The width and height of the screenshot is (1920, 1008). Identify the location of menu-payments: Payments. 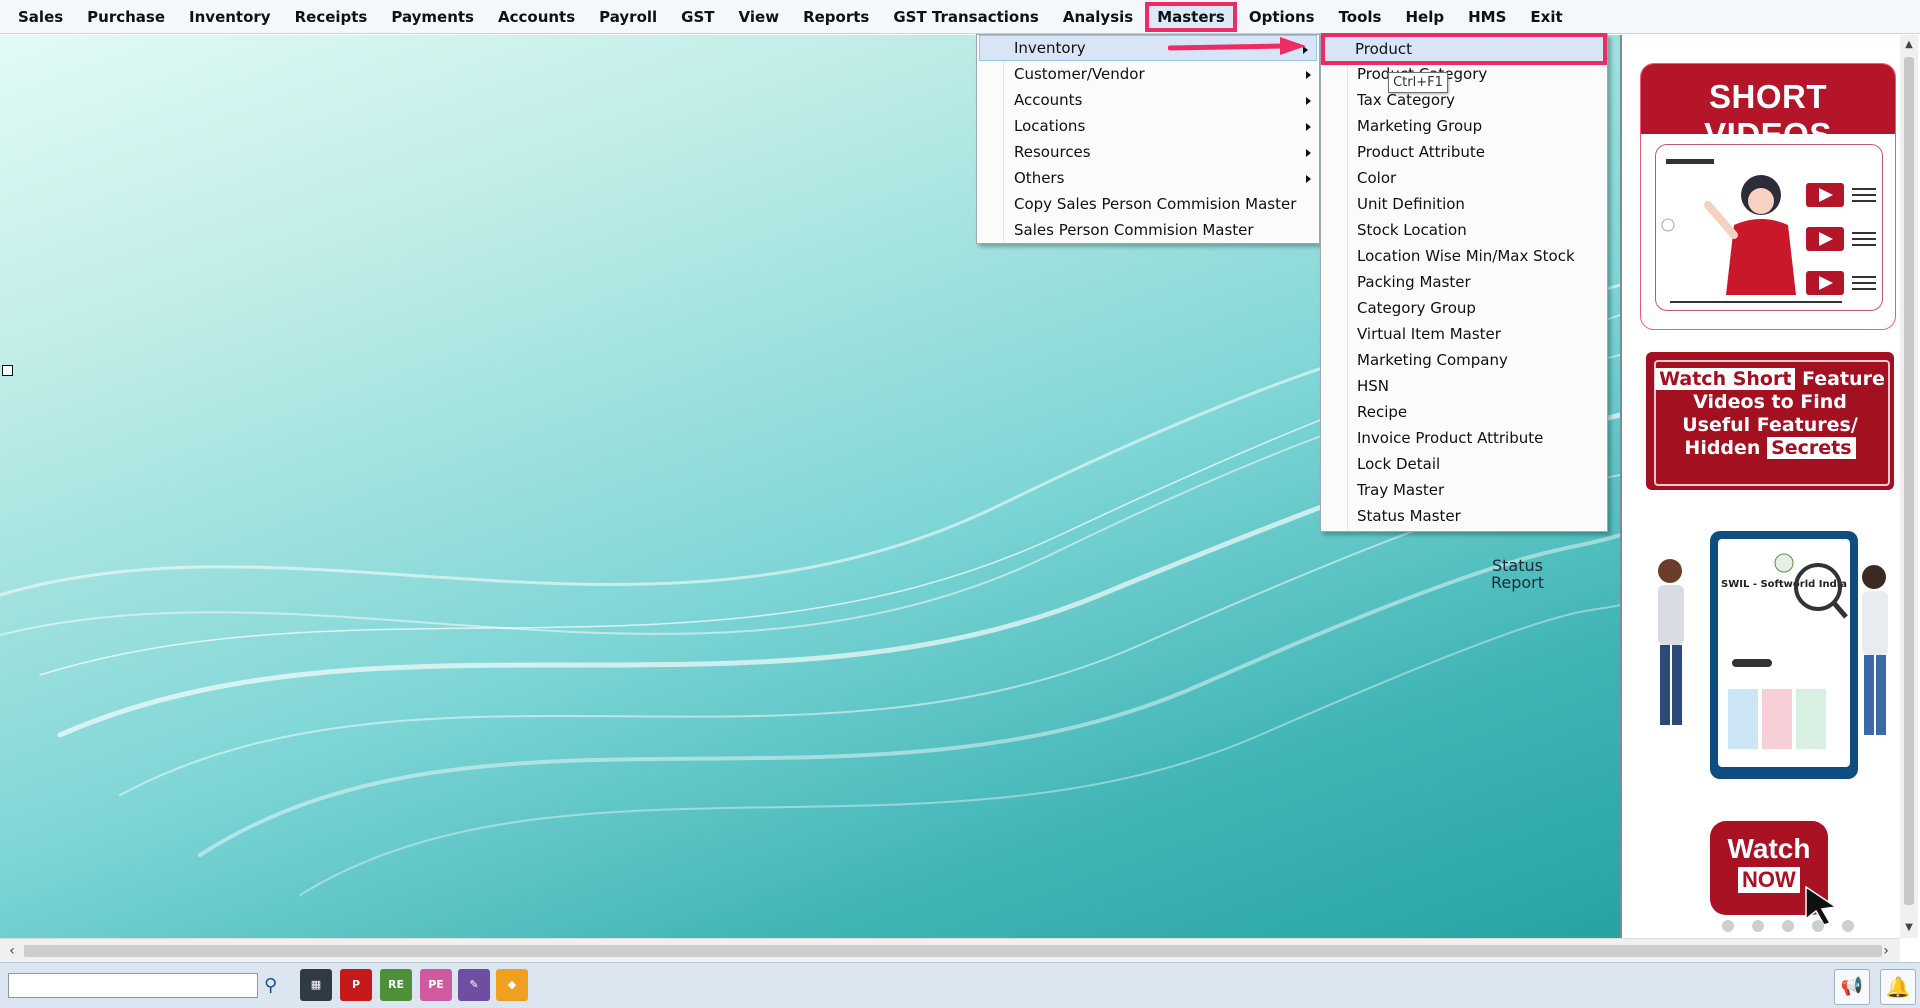
(432, 17).